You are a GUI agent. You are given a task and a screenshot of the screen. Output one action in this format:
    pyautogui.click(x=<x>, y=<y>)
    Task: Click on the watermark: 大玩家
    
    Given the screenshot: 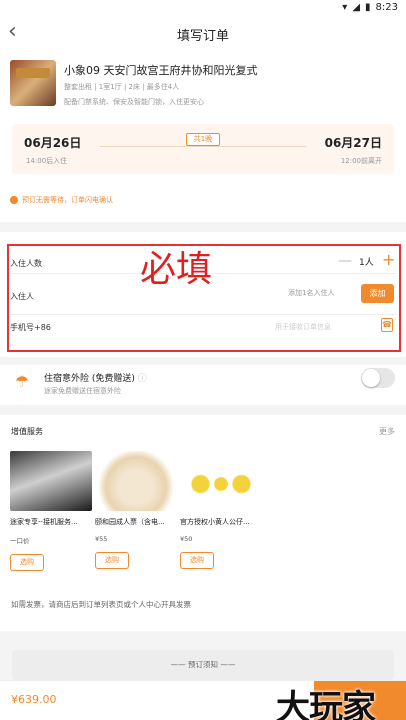 What is the action you would take?
    pyautogui.click(x=326, y=704)
    